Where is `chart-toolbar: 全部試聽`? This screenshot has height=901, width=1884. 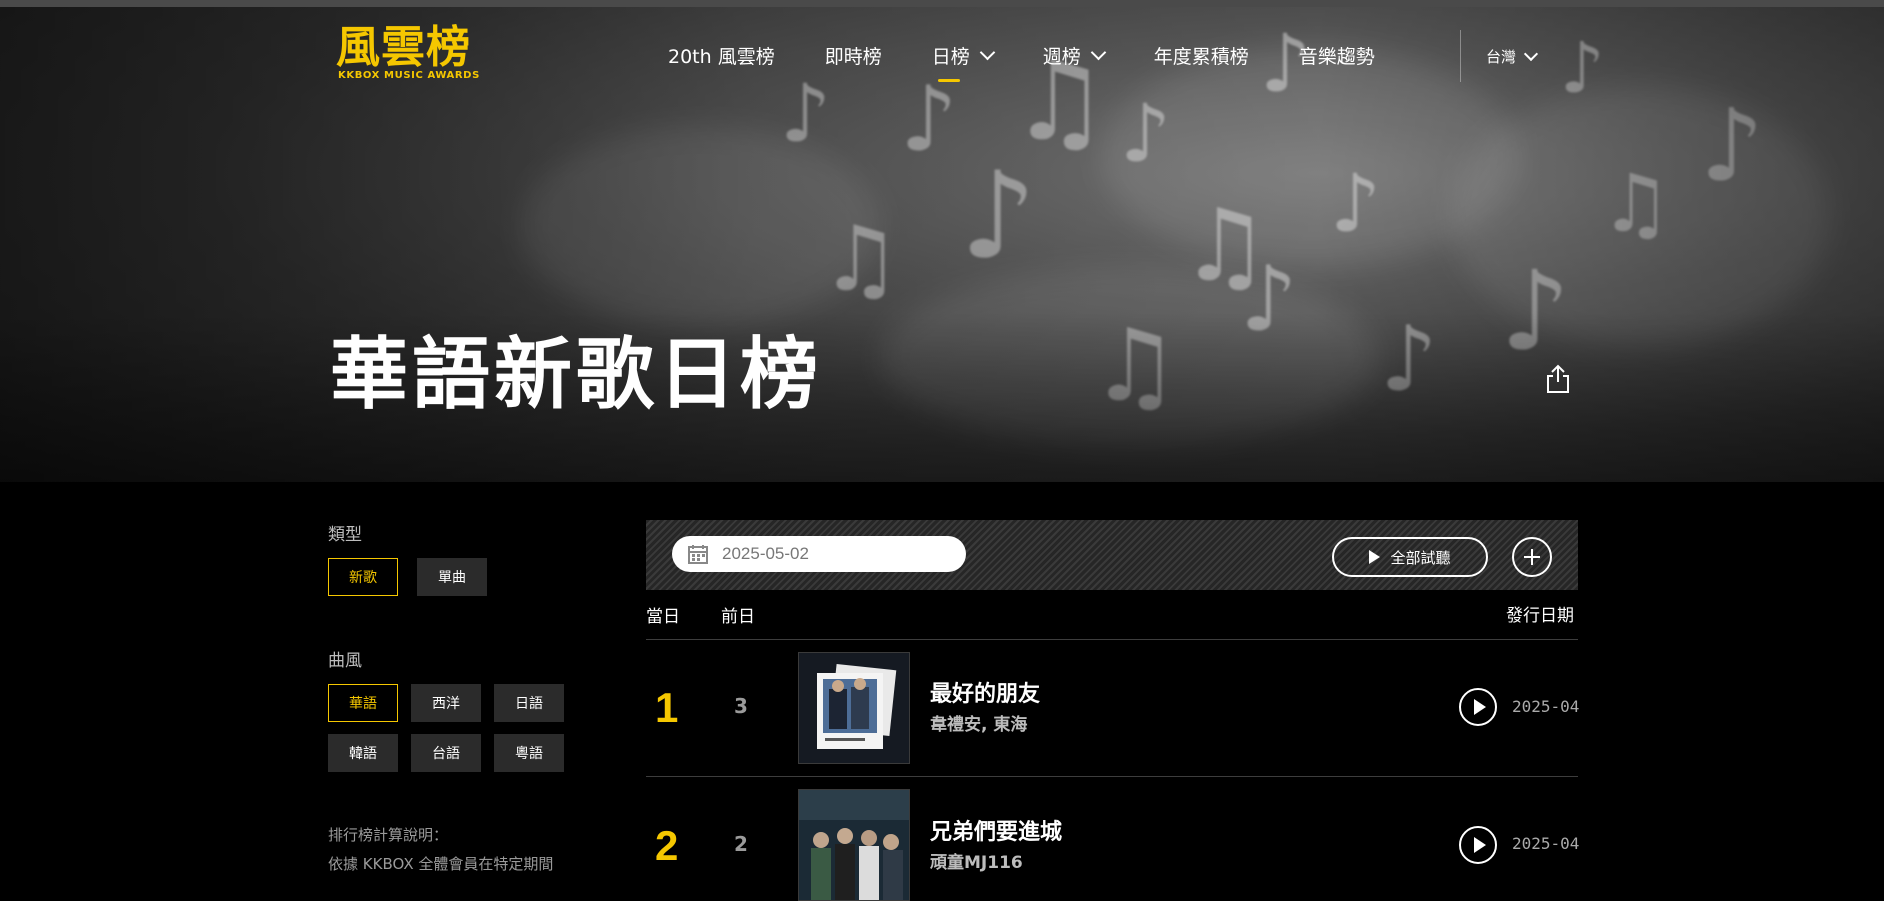 chart-toolbar: 全部試聽 is located at coordinates (1112, 555).